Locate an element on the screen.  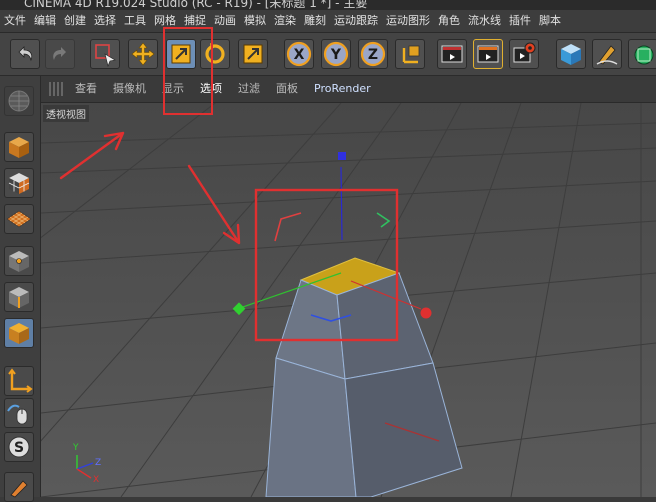
svg-text: Y is located at coordinates (336, 55).